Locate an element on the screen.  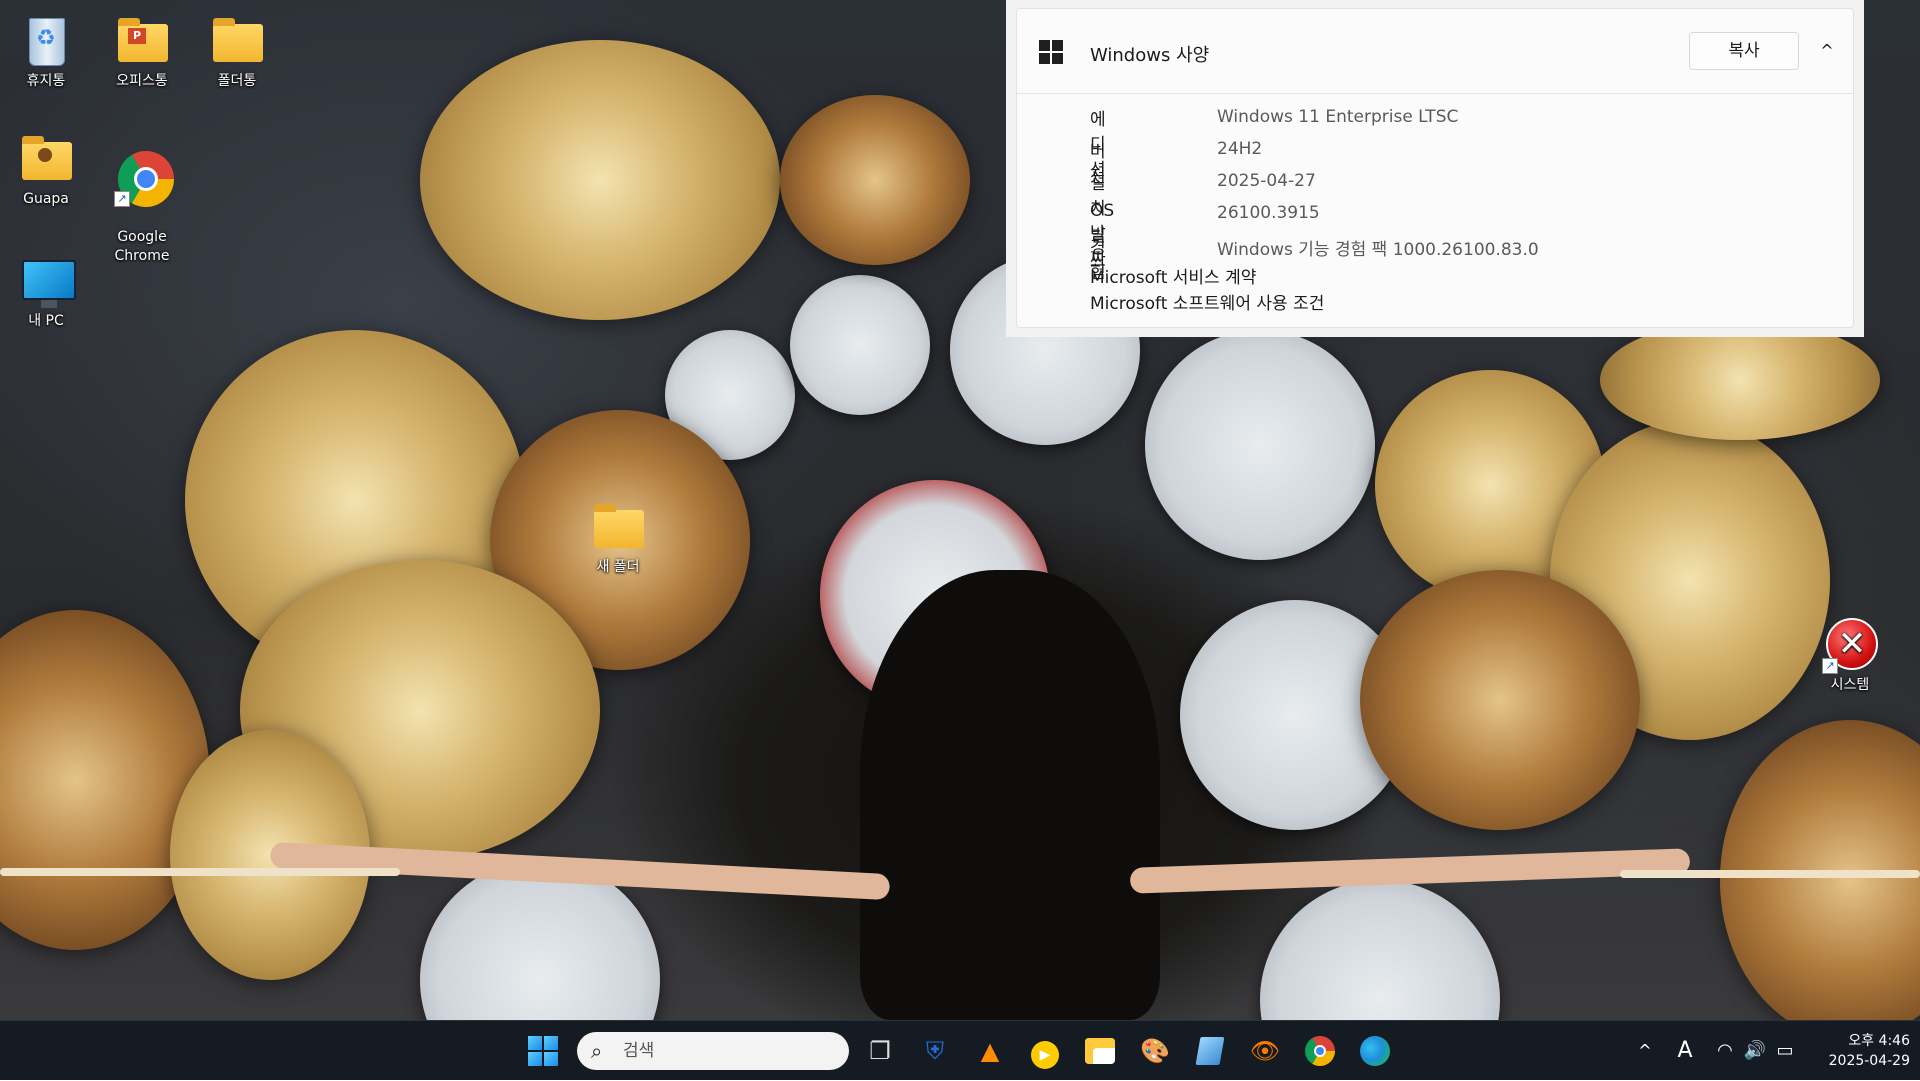
desktop-icon-label: 휴지통 is located at coordinates (46, 81).